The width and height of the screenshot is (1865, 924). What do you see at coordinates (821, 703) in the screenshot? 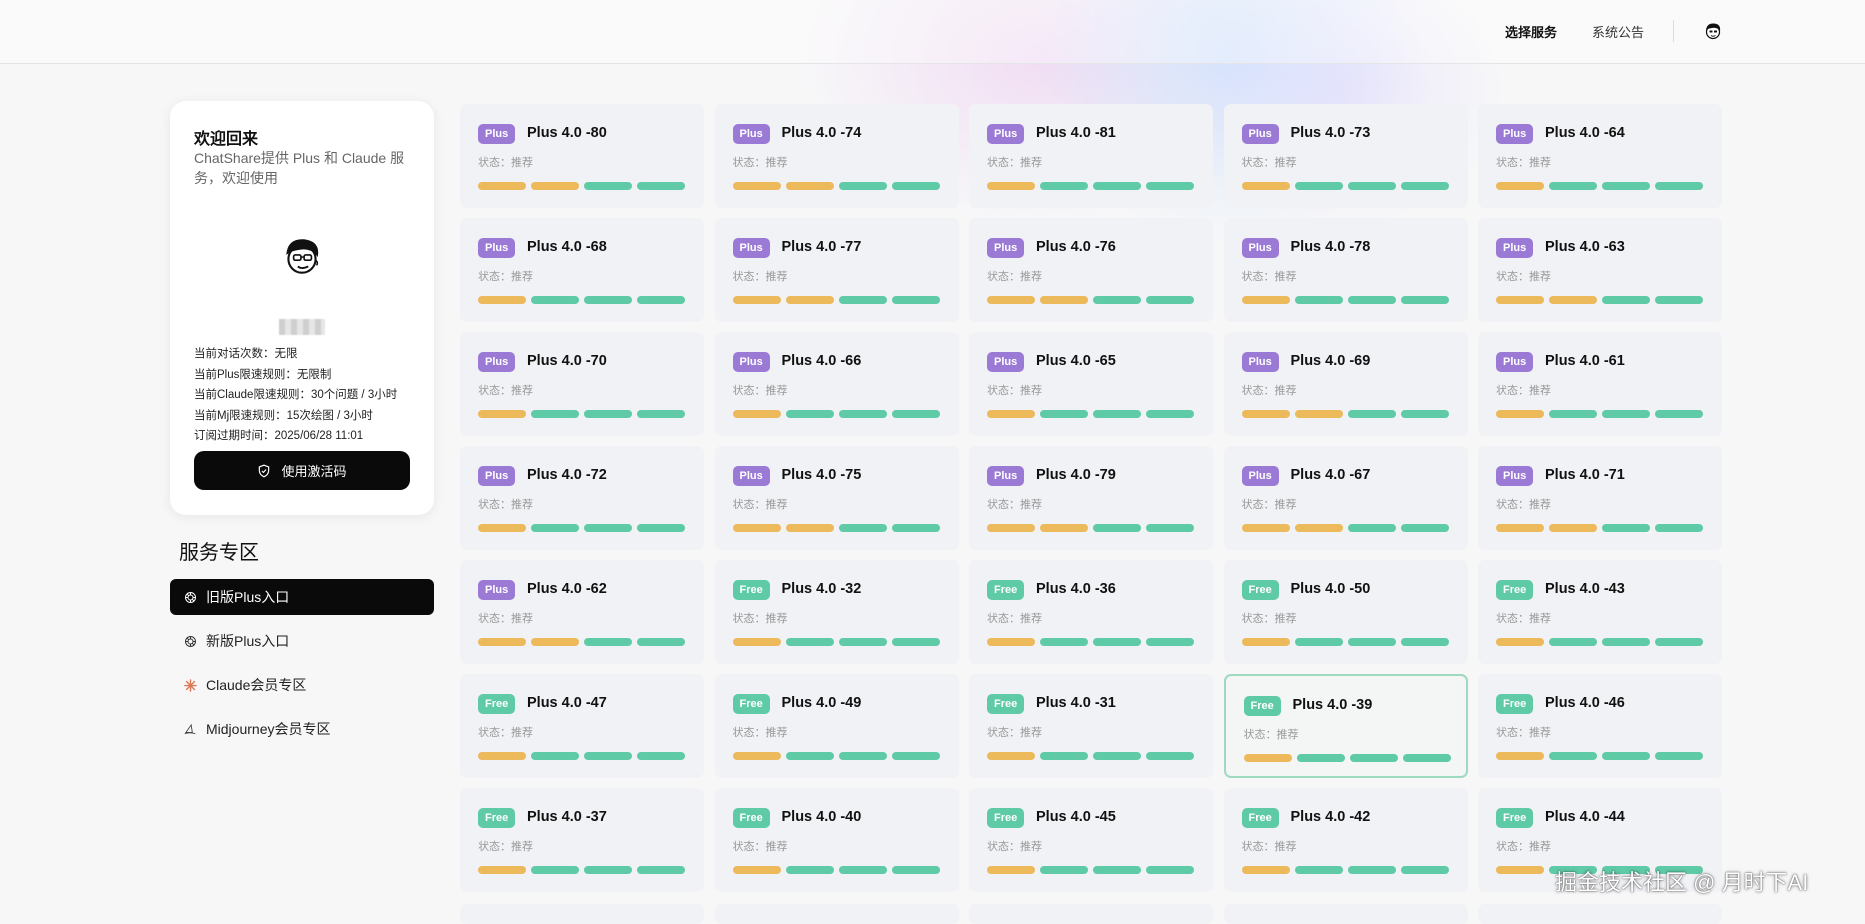
I see `service-name: Plus 4.0 -49` at bounding box center [821, 703].